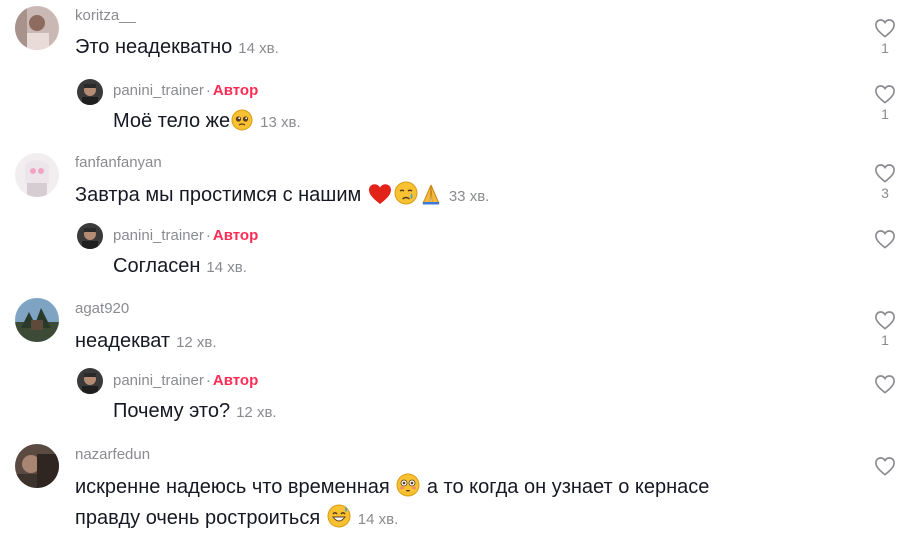 The image size is (905, 539). I want to click on comment-body: Завтра мы простимся с нашим, so click(218, 195).